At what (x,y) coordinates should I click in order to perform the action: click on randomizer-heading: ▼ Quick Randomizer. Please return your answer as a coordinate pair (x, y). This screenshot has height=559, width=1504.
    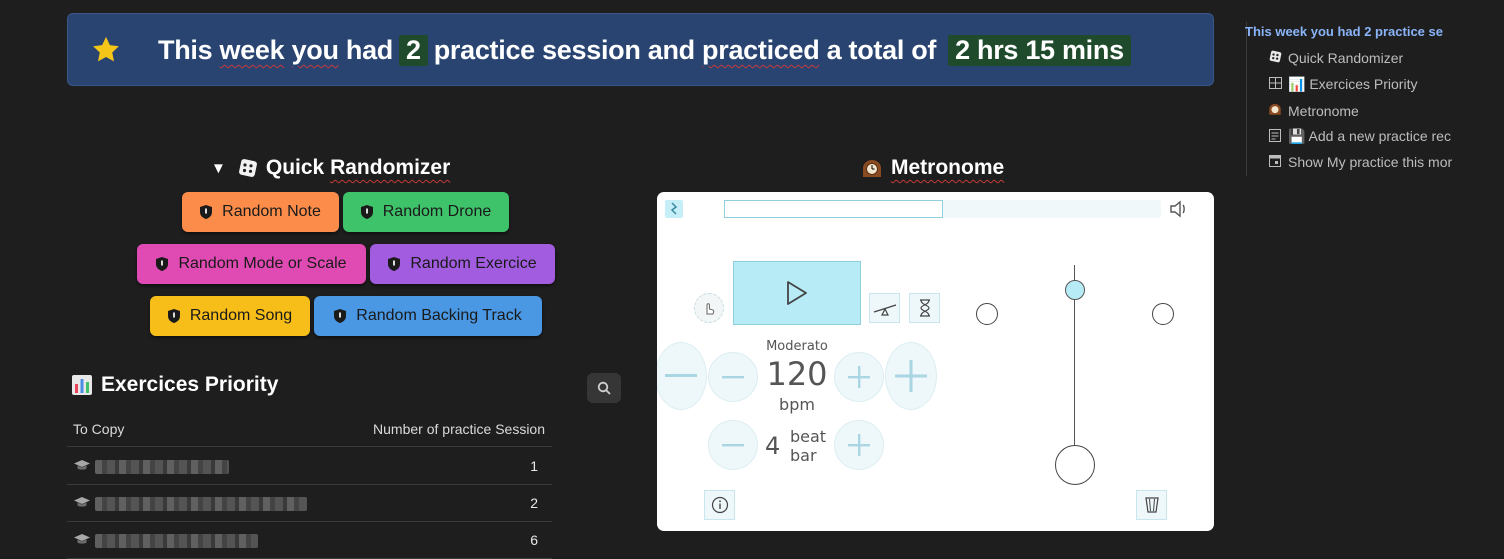
    Looking at the image, I should click on (330, 168).